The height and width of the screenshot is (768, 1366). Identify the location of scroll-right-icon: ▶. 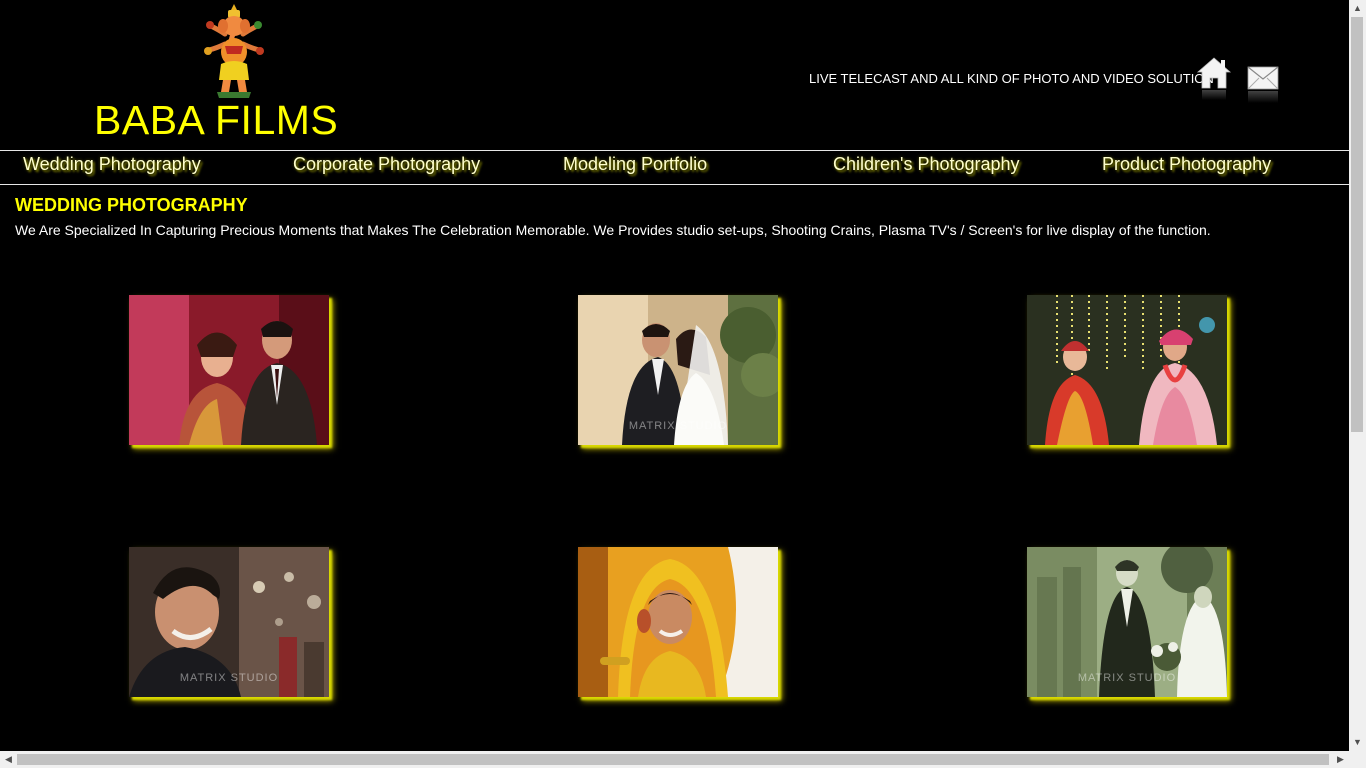
(1340, 759).